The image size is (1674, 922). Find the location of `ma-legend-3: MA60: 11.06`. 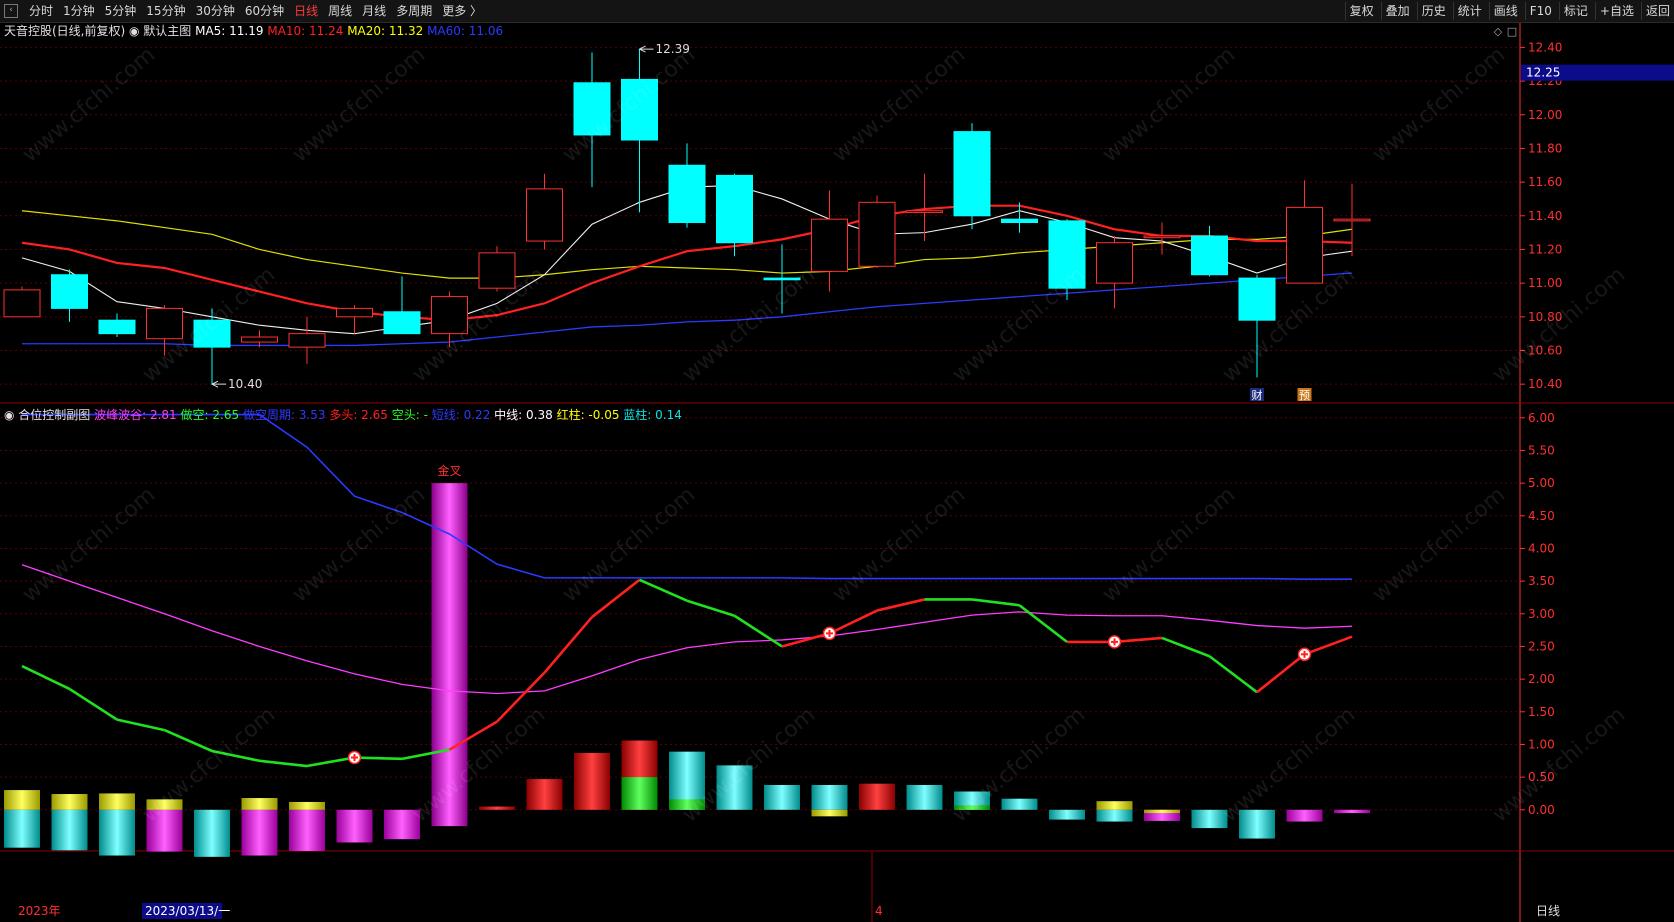

ma-legend-3: MA60: 11.06 is located at coordinates (465, 31).